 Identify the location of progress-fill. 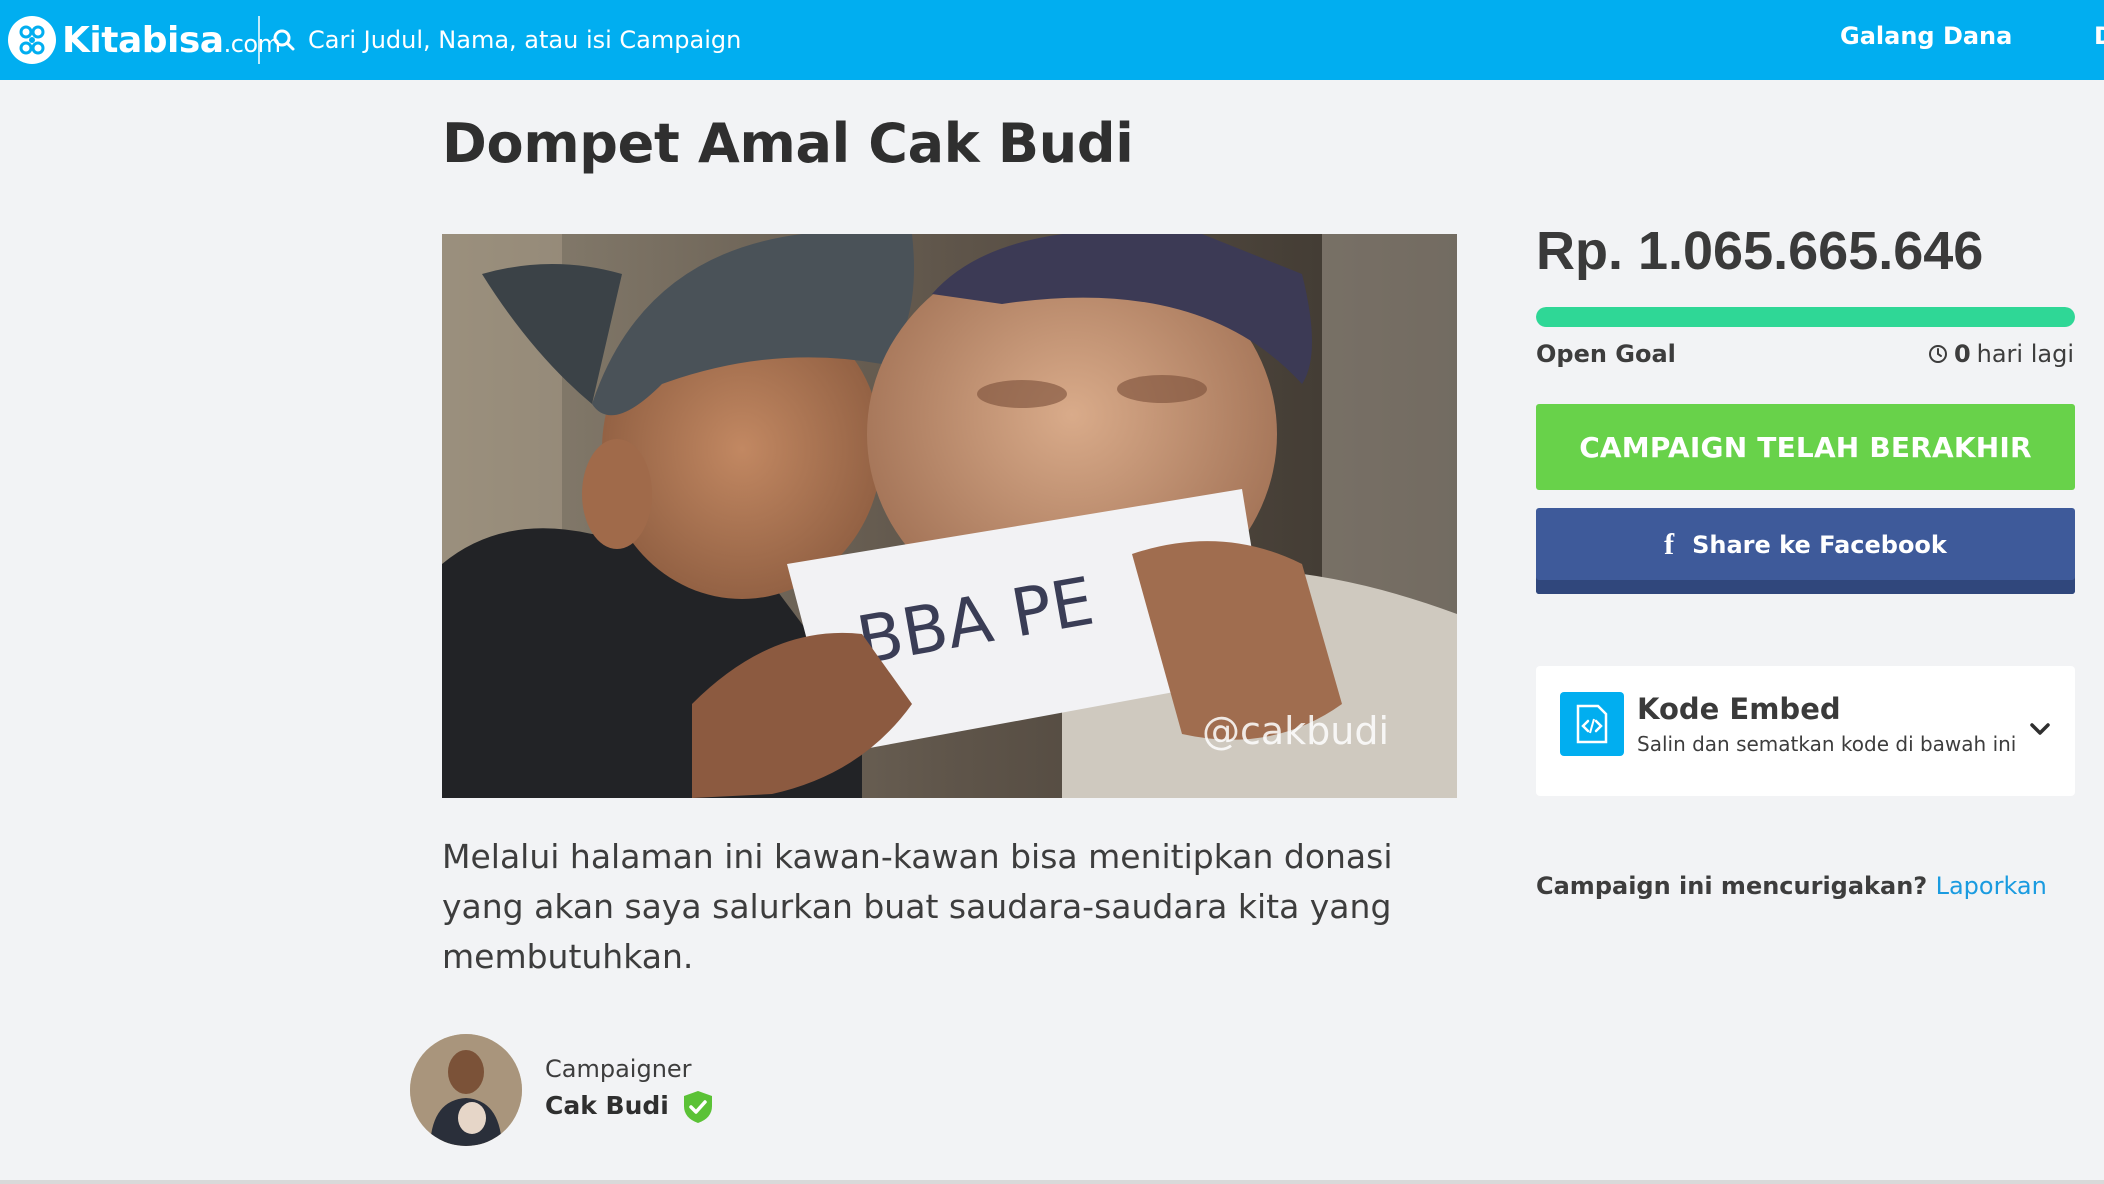
(1805, 317).